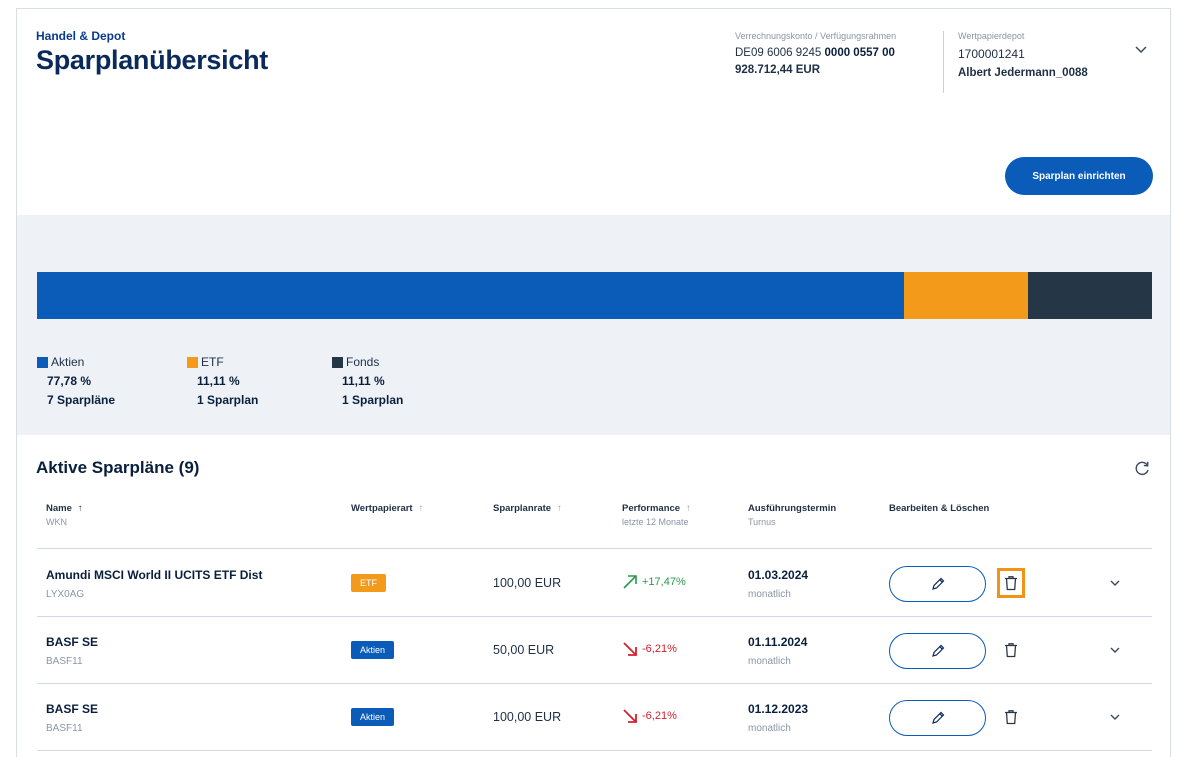  Describe the element at coordinates (778, 70) in the screenshot. I see `account-balance: 928.712,44 EUR` at that location.